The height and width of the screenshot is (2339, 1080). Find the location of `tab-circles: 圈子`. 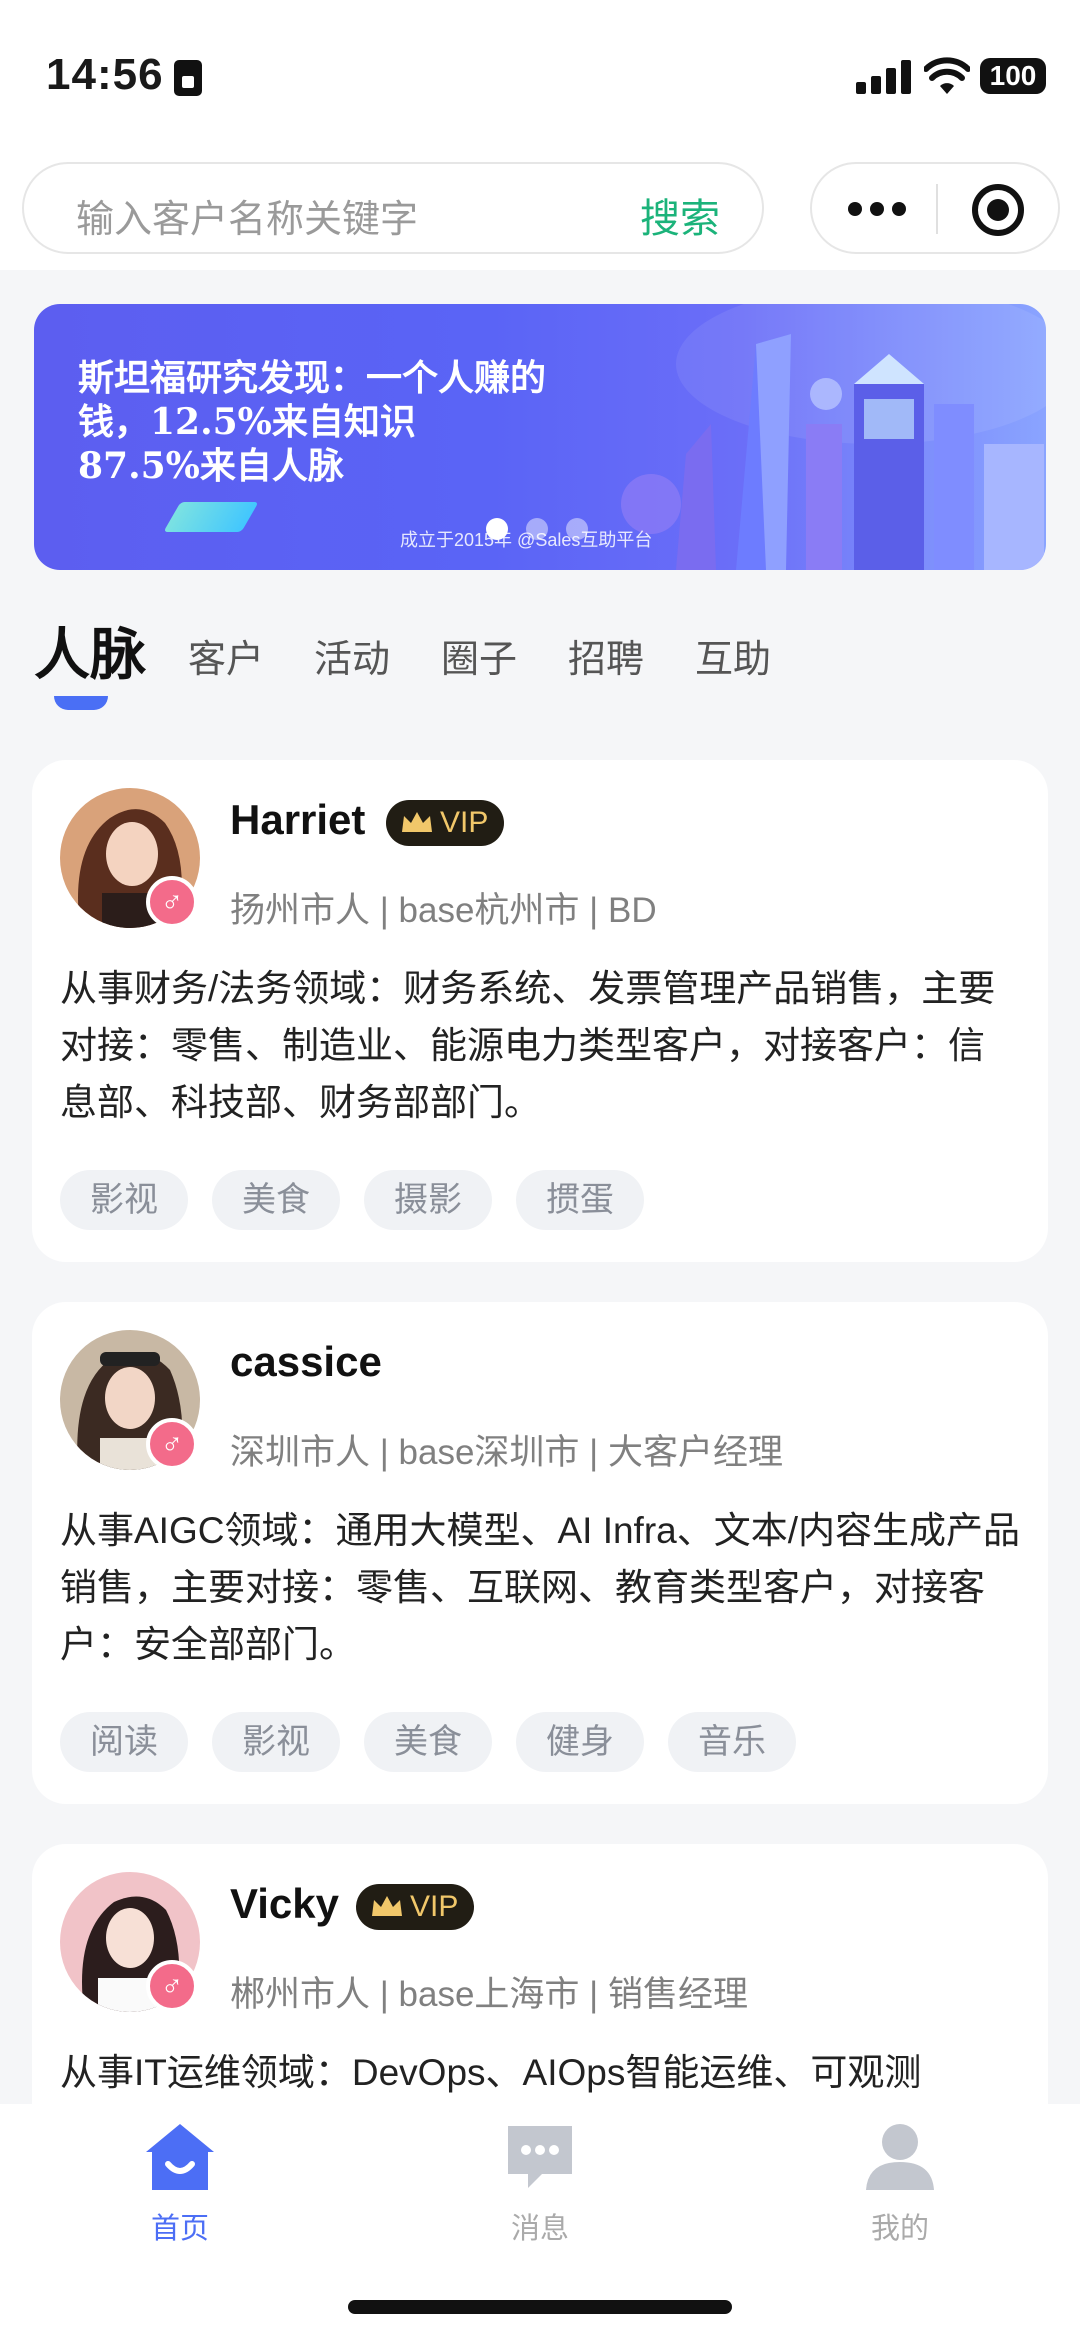

tab-circles: 圈子 is located at coordinates (479, 655).